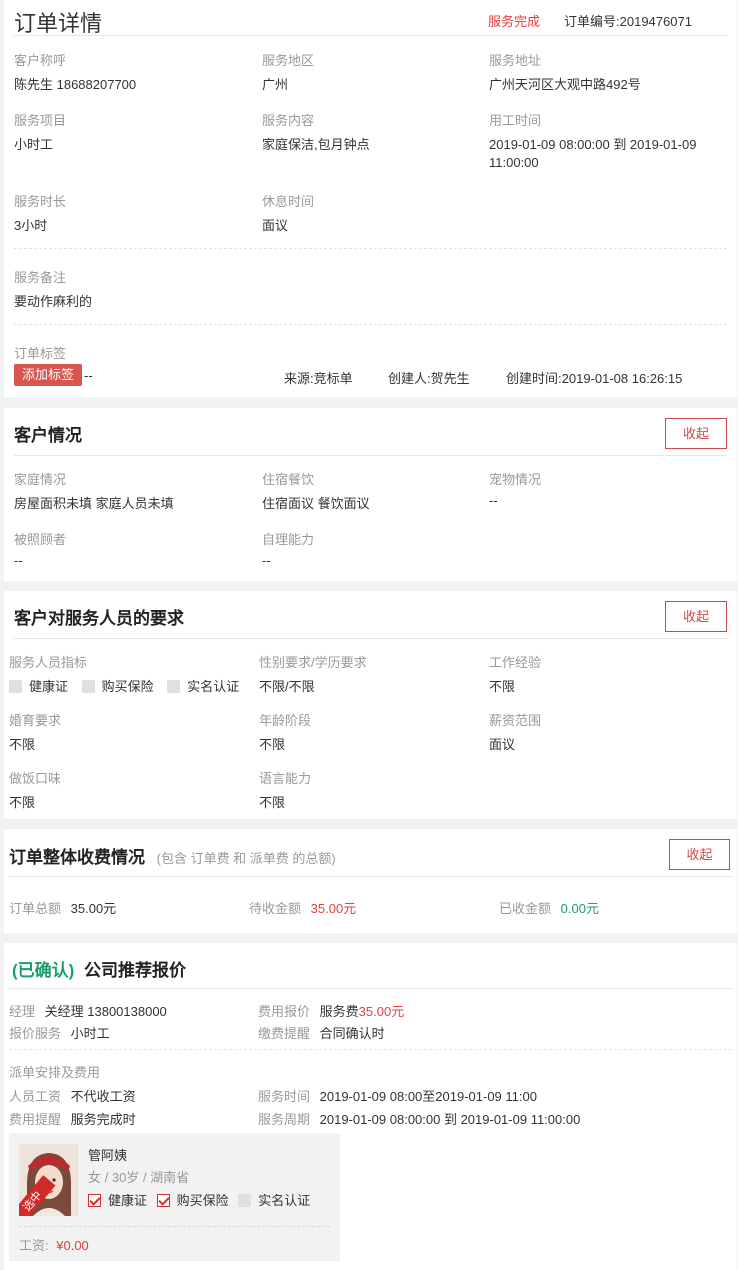 The image size is (738, 1270). I want to click on manager-label: 经理, so click(22, 1011).